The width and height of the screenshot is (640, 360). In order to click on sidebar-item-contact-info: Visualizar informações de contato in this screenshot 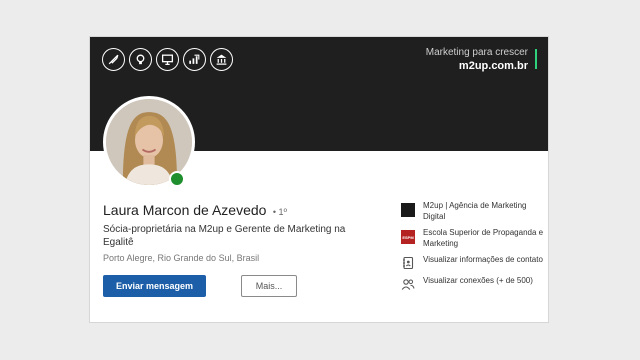, I will do `click(473, 262)`.